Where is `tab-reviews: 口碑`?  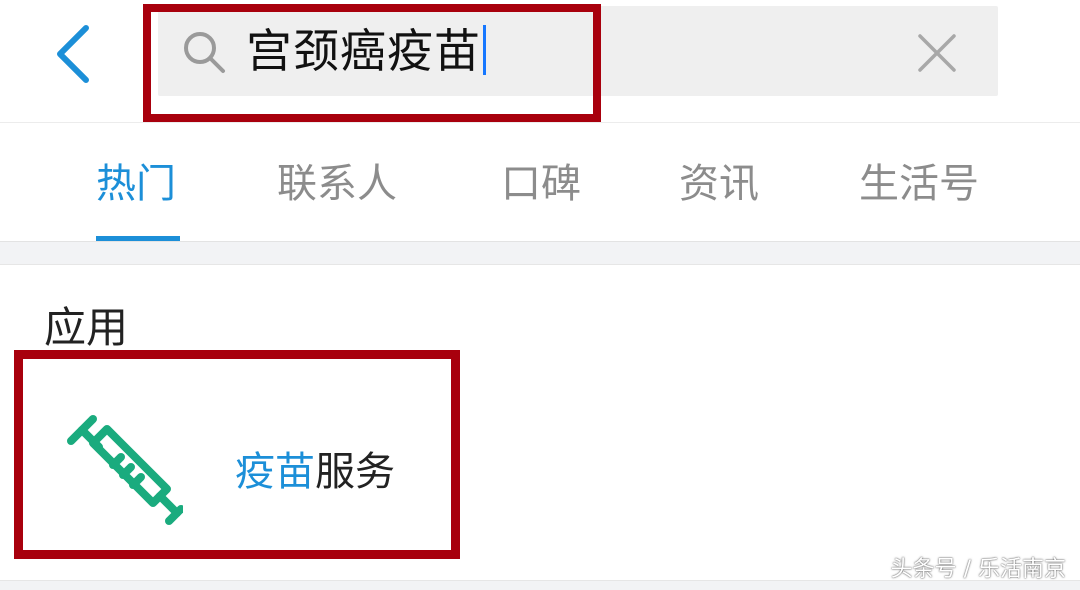
tab-reviews: 口碑 is located at coordinates (541, 184).